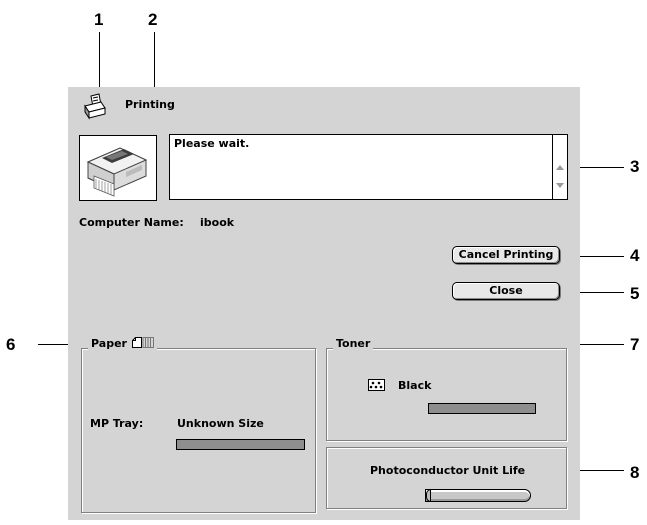  I want to click on message-scrollbar, so click(559, 167).